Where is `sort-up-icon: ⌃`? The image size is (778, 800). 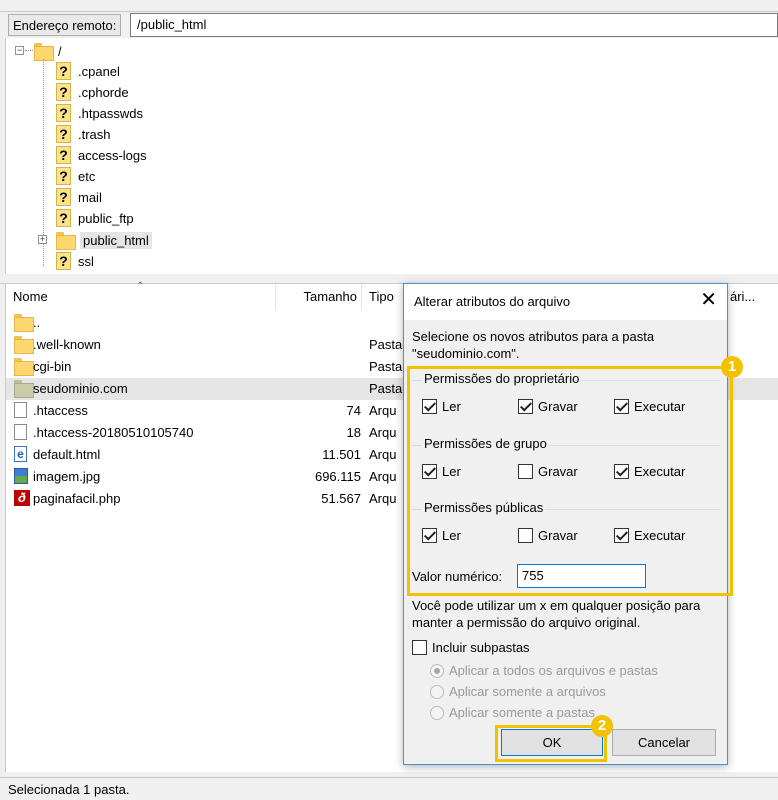
sort-up-icon: ⌃ is located at coordinates (140, 286).